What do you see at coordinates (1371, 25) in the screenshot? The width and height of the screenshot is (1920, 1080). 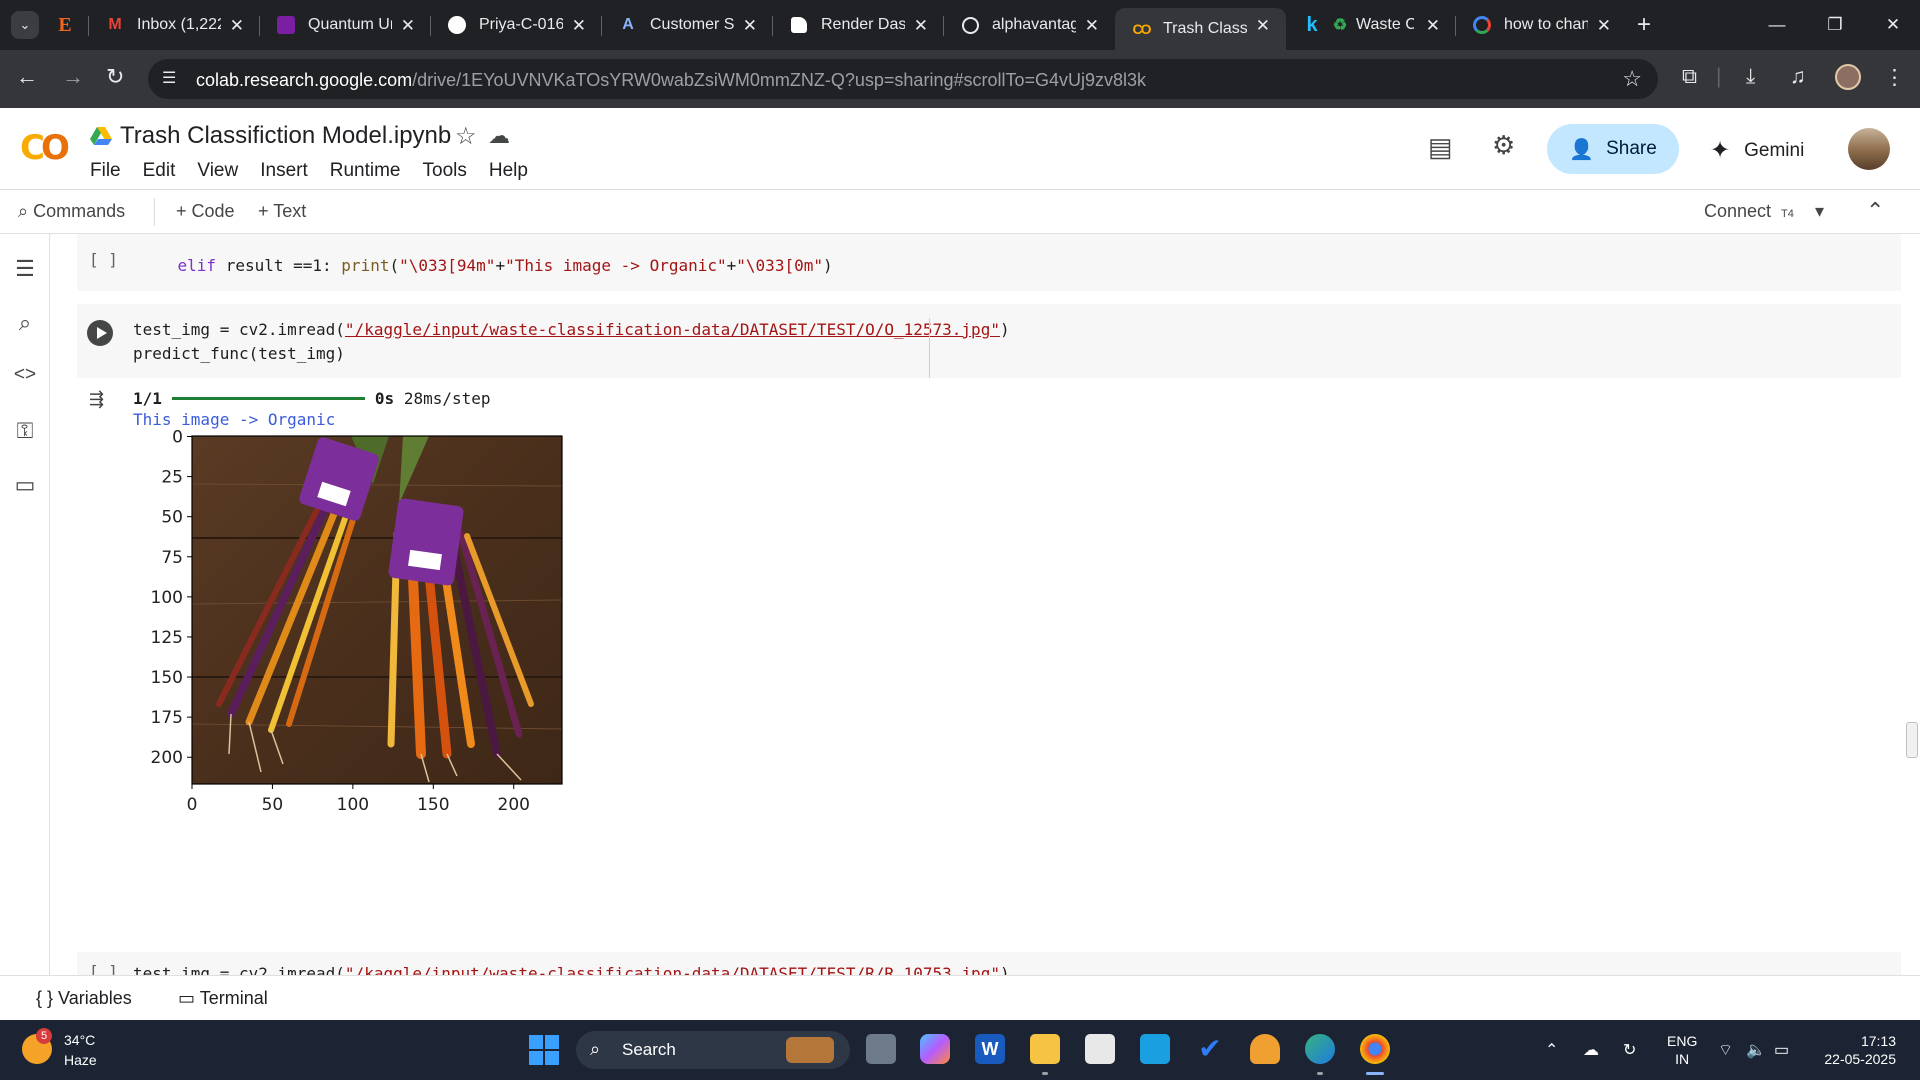 I see `tab-waste-kaggle: k ♻ Waste C ✕` at bounding box center [1371, 25].